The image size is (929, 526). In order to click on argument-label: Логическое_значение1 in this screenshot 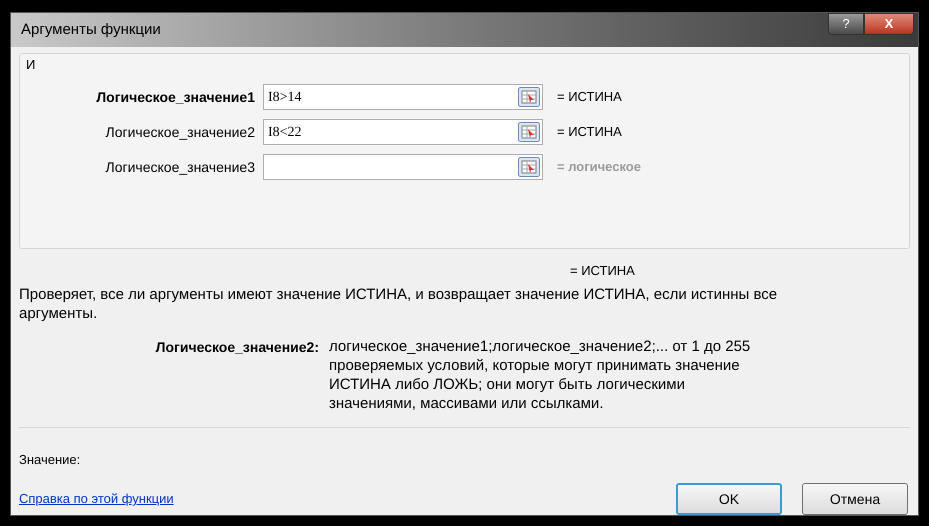, I will do `click(175, 97)`.